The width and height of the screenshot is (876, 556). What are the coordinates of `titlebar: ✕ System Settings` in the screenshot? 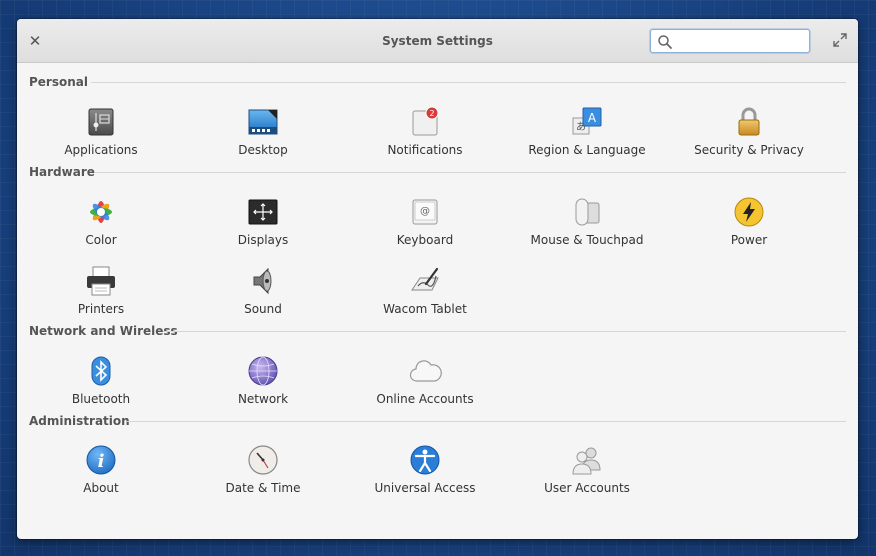 It's located at (437, 41).